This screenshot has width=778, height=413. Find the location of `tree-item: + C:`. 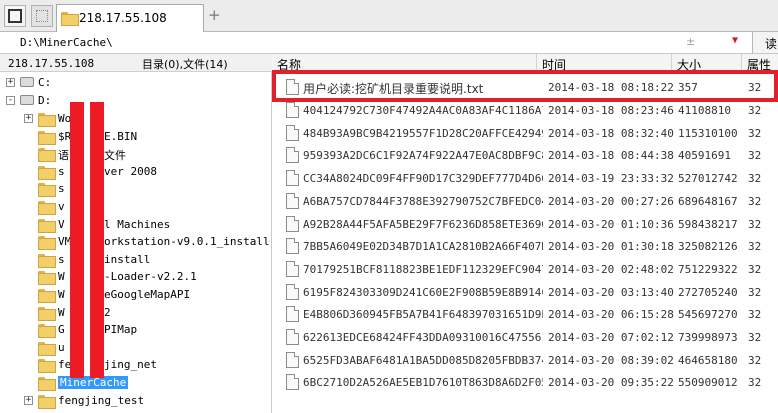

tree-item: + C: is located at coordinates (135, 82).